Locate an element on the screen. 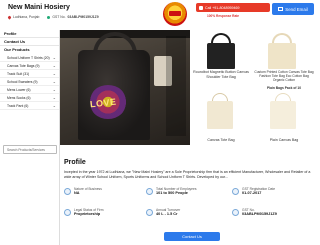 The width and height of the screenshot is (320, 245). product-caption: Plain Bags Pack of 10 is located at coordinates (284, 88).